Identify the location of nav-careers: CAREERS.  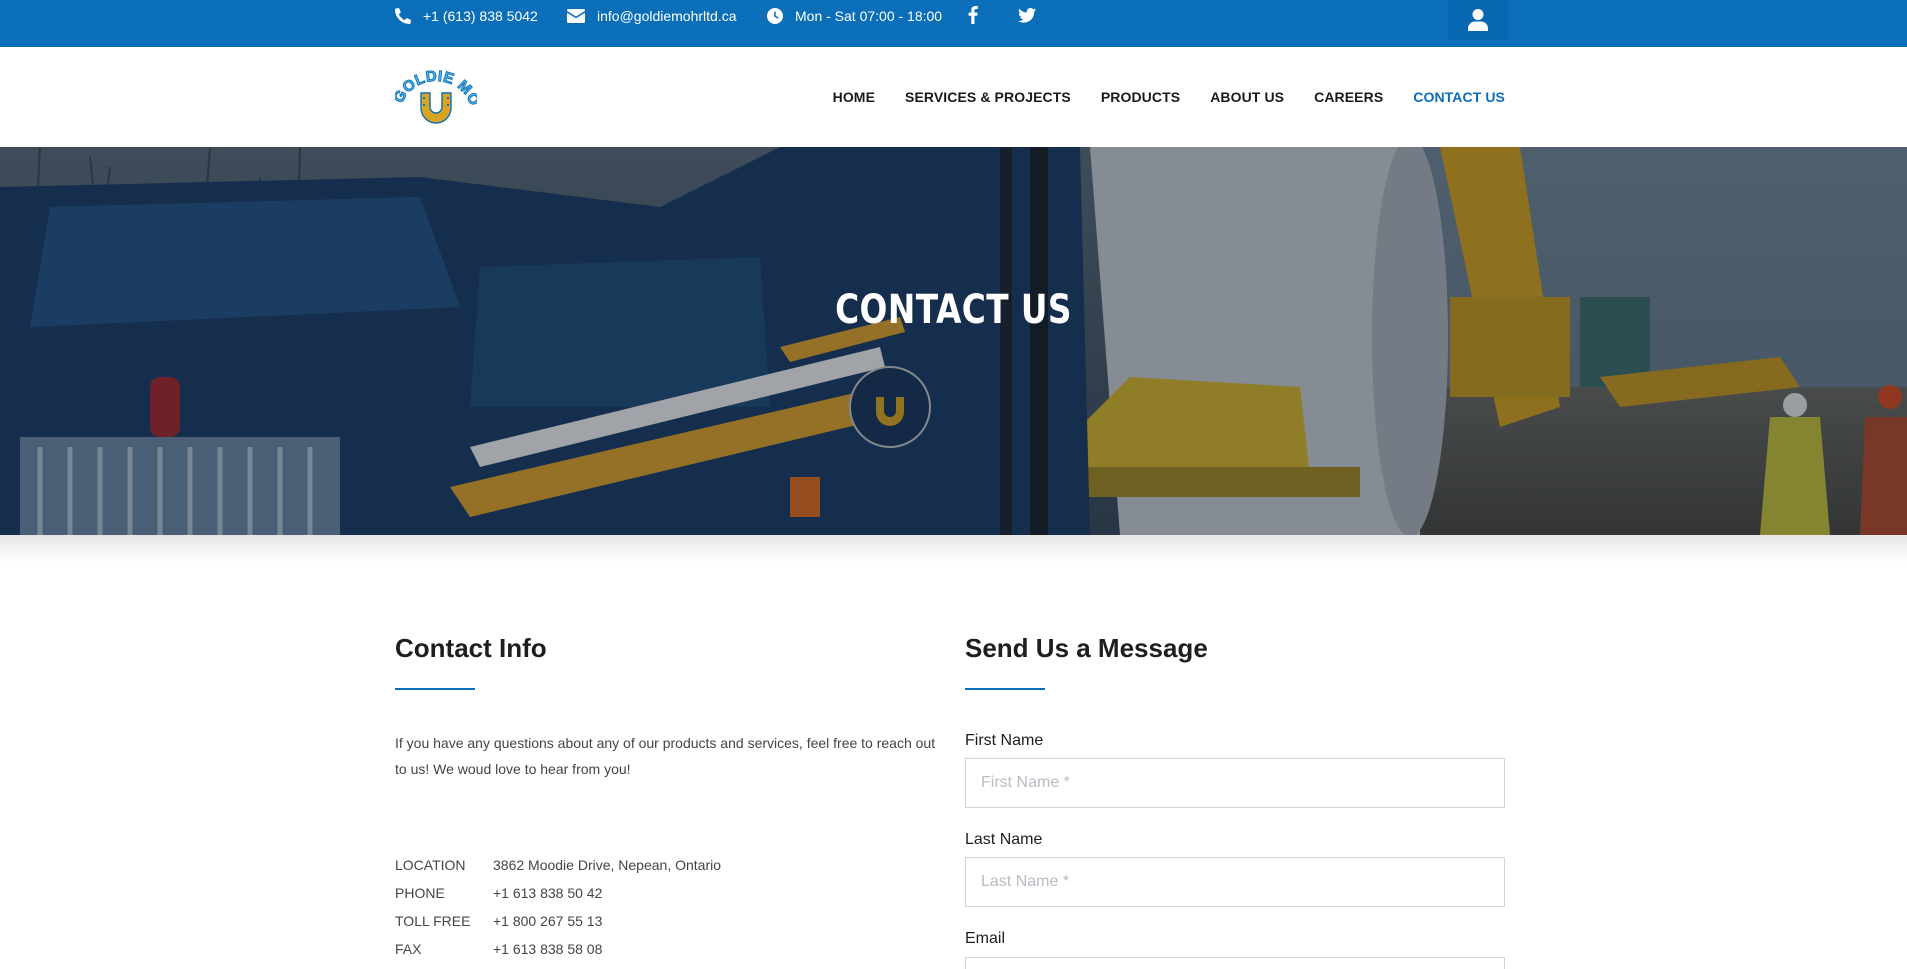
(1348, 97).